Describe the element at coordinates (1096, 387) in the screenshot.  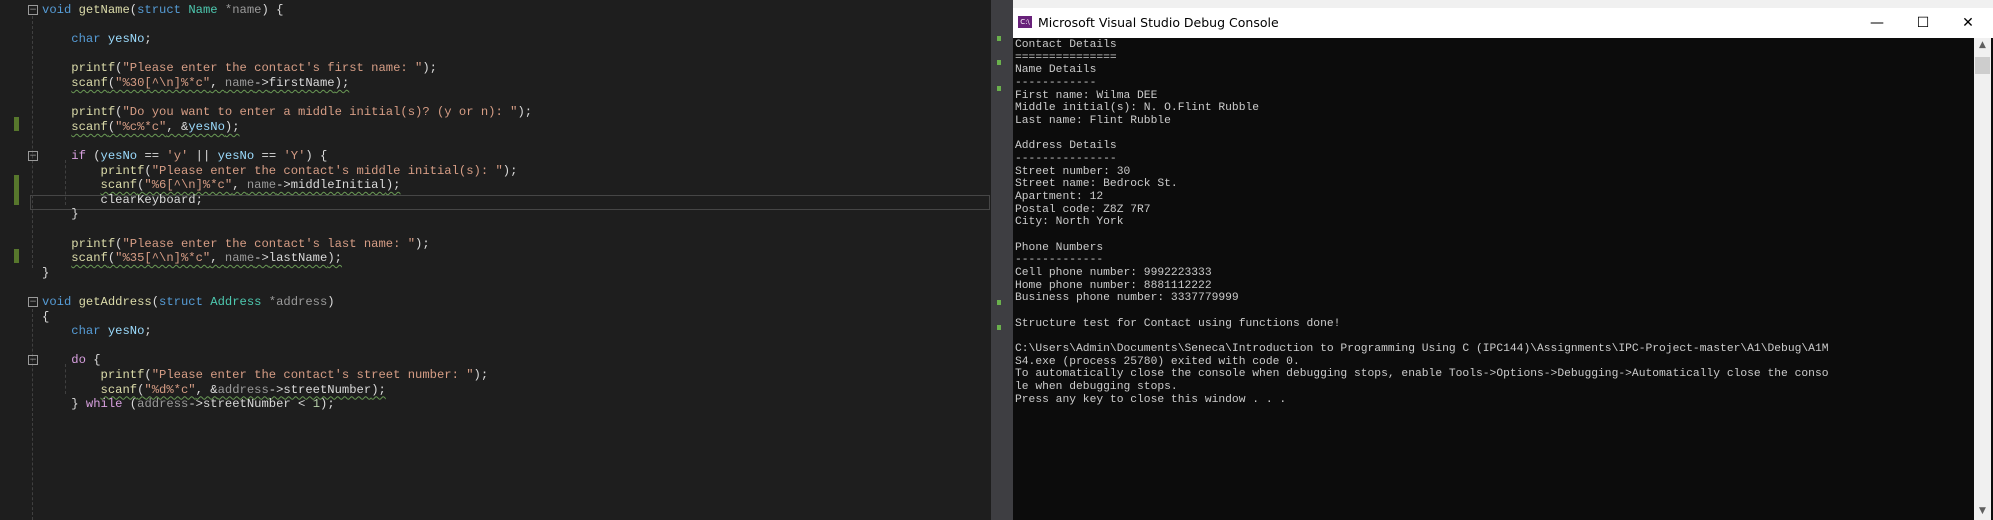
I see `console-line: le when debugging stops.` at that location.